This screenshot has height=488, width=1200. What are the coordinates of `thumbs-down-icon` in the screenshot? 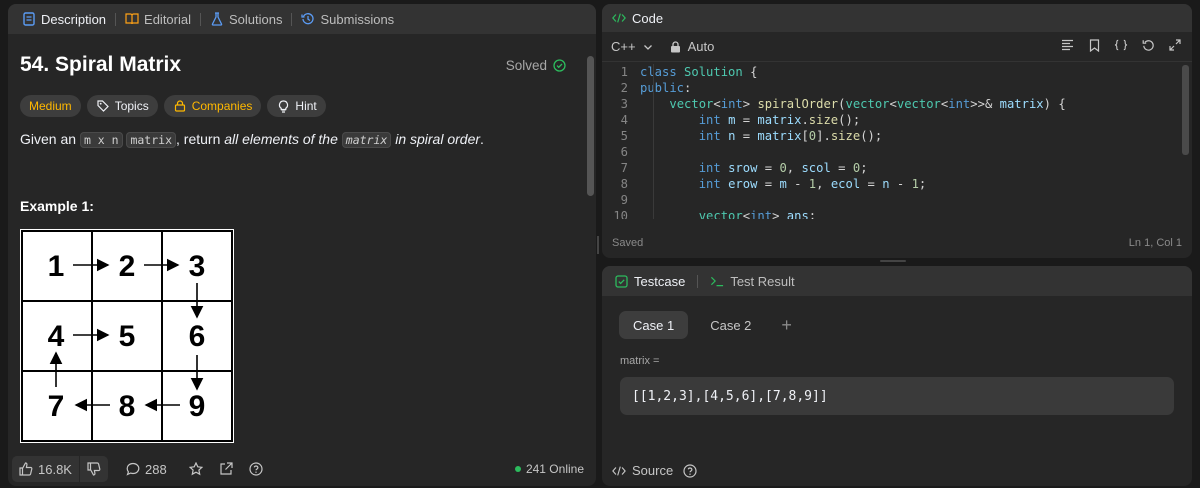 It's located at (94, 469).